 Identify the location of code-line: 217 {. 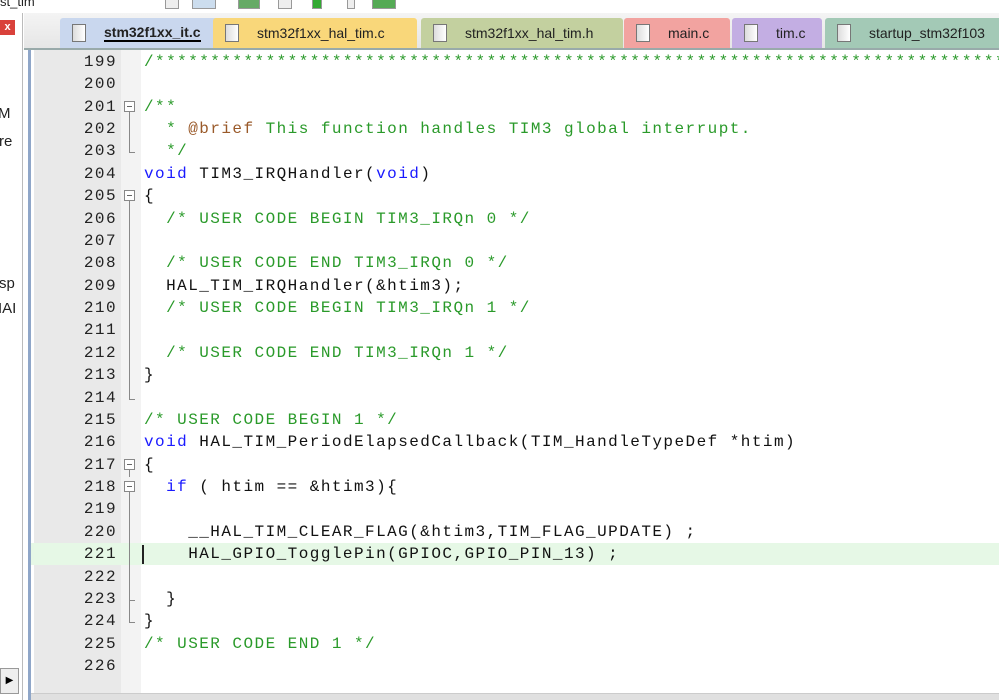
(515, 465).